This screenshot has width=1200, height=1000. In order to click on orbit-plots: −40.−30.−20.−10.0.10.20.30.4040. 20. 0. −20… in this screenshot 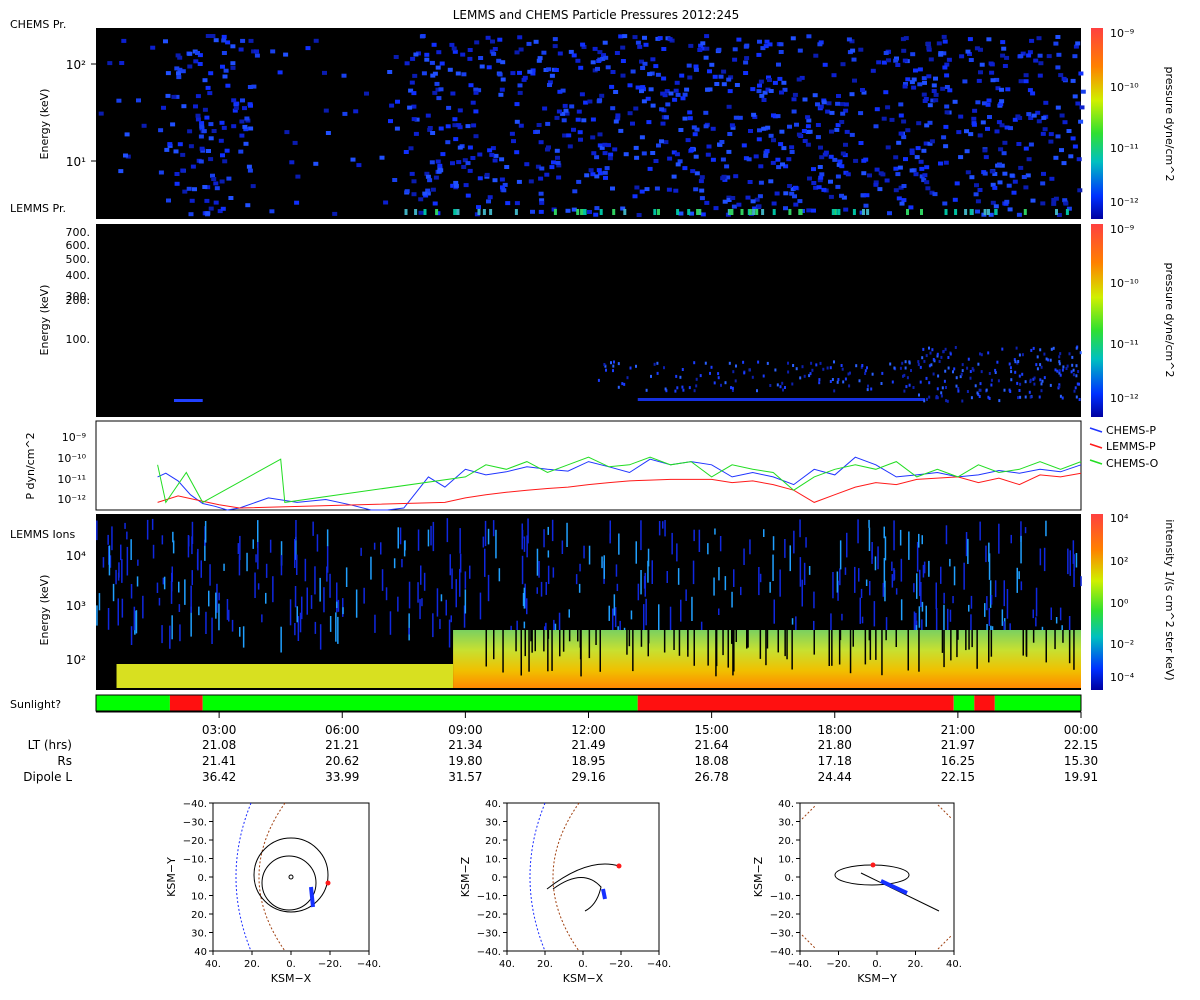, I will do `click(563, 892)`.